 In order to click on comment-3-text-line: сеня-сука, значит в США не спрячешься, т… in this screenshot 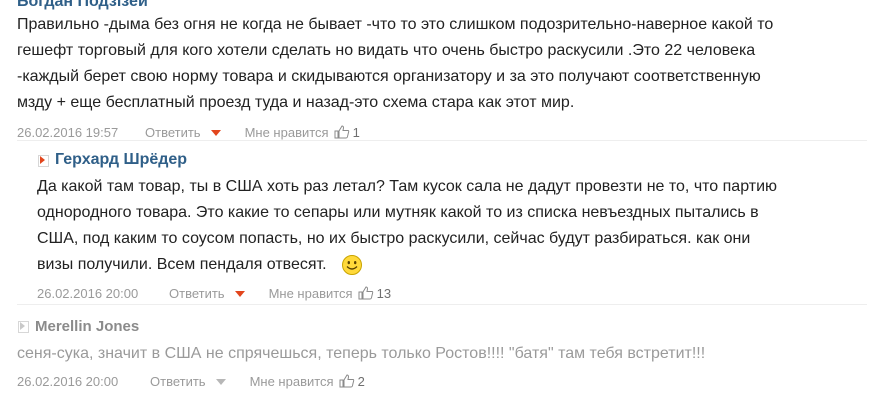, I will do `click(361, 353)`.